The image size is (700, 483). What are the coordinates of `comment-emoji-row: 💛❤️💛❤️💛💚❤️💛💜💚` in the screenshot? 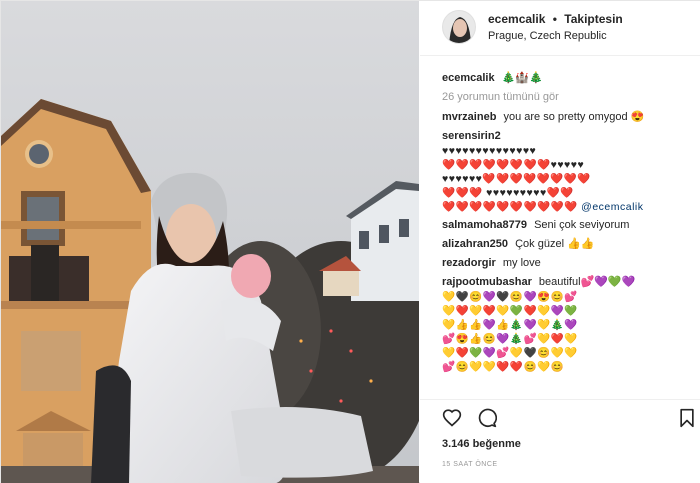 It's located at (510, 311).